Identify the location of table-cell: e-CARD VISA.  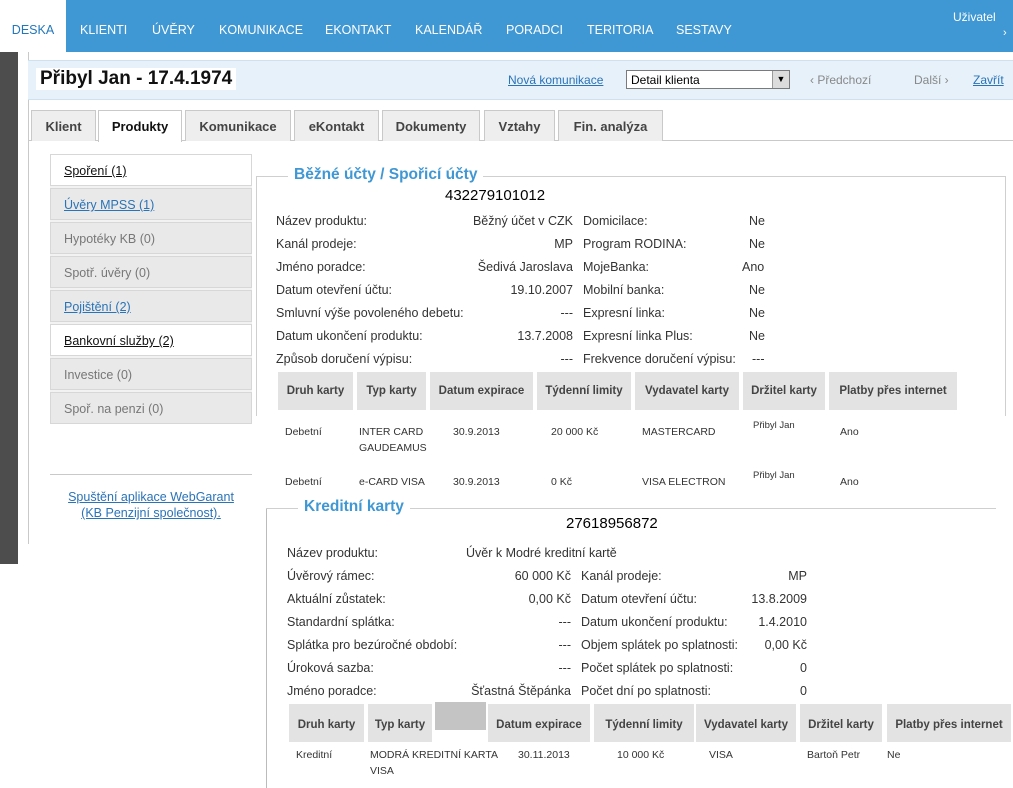
(392, 482).